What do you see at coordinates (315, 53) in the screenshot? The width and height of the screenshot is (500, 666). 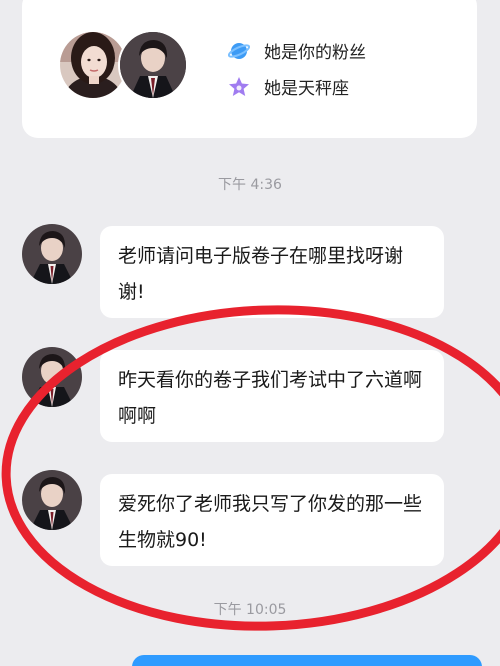 I see `fan-tag-label: 她是你的粉丝` at bounding box center [315, 53].